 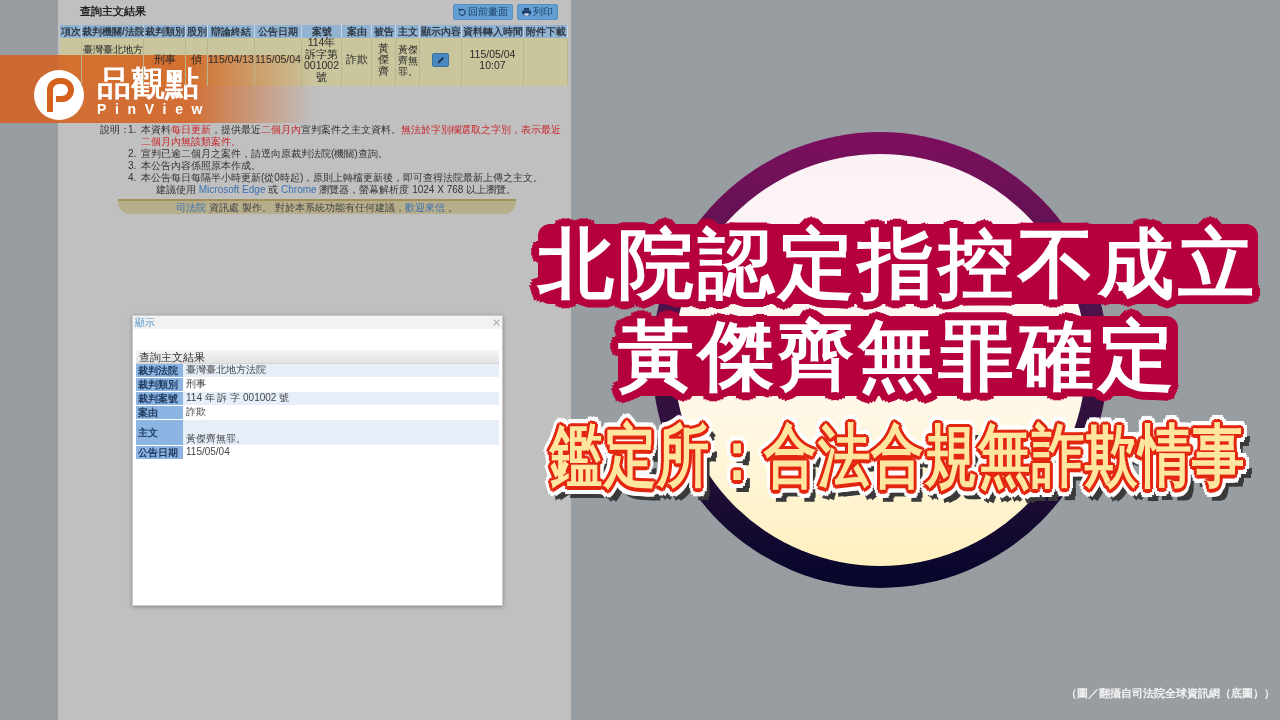 I want to click on page-title: 查詢主文結果, so click(x=113, y=11).